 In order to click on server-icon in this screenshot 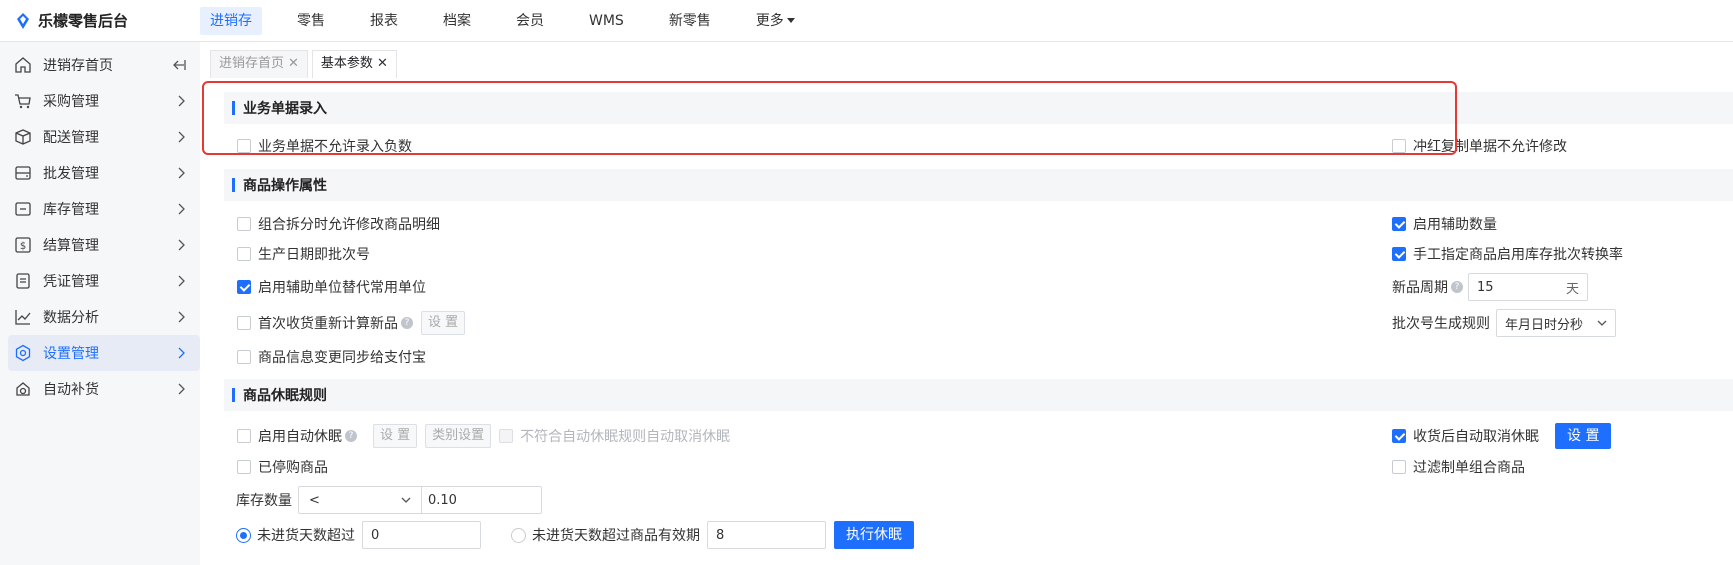, I will do `click(23, 173)`.